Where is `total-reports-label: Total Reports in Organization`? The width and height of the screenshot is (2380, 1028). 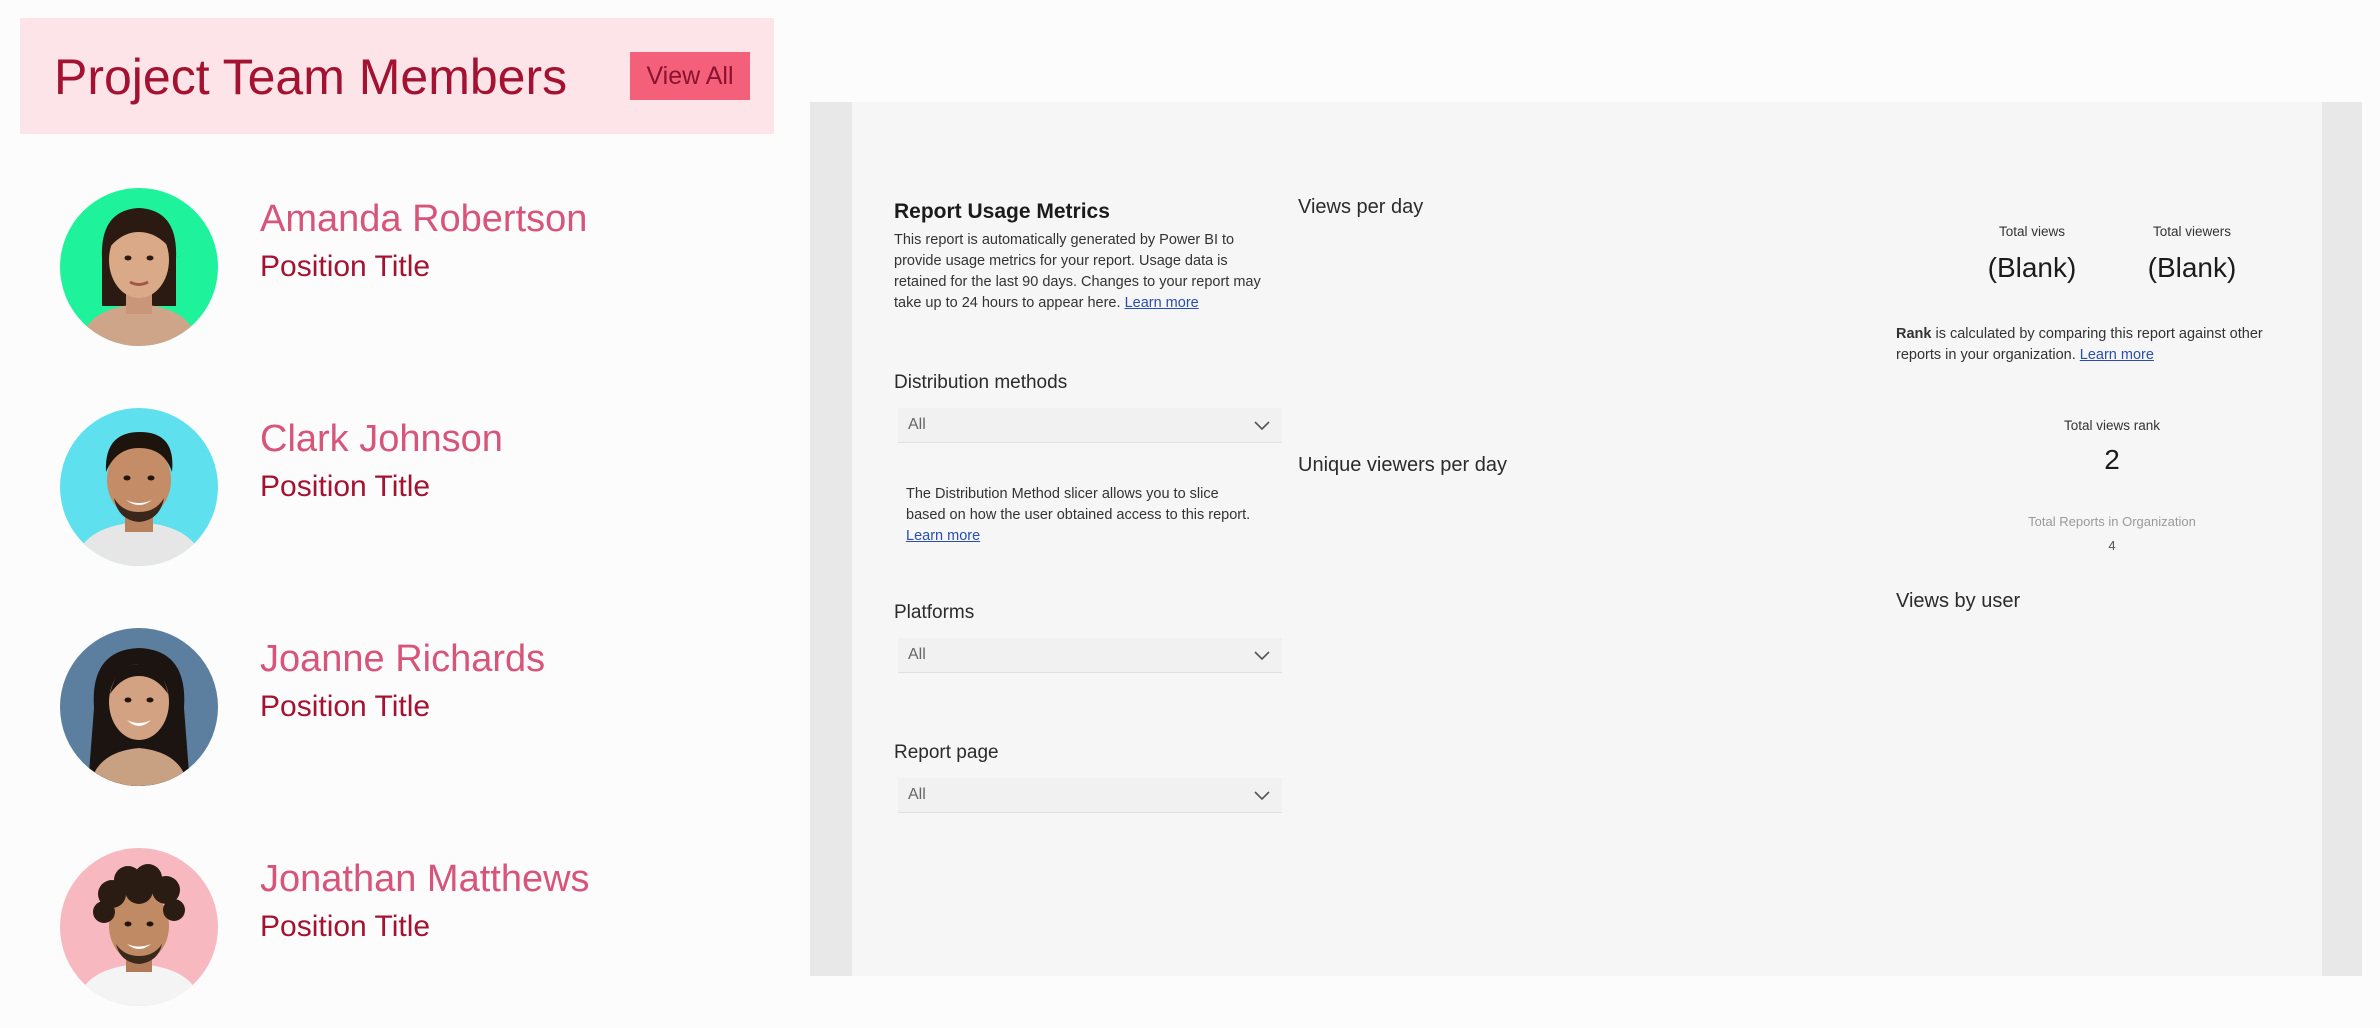 total-reports-label: Total Reports in Organization is located at coordinates (2112, 521).